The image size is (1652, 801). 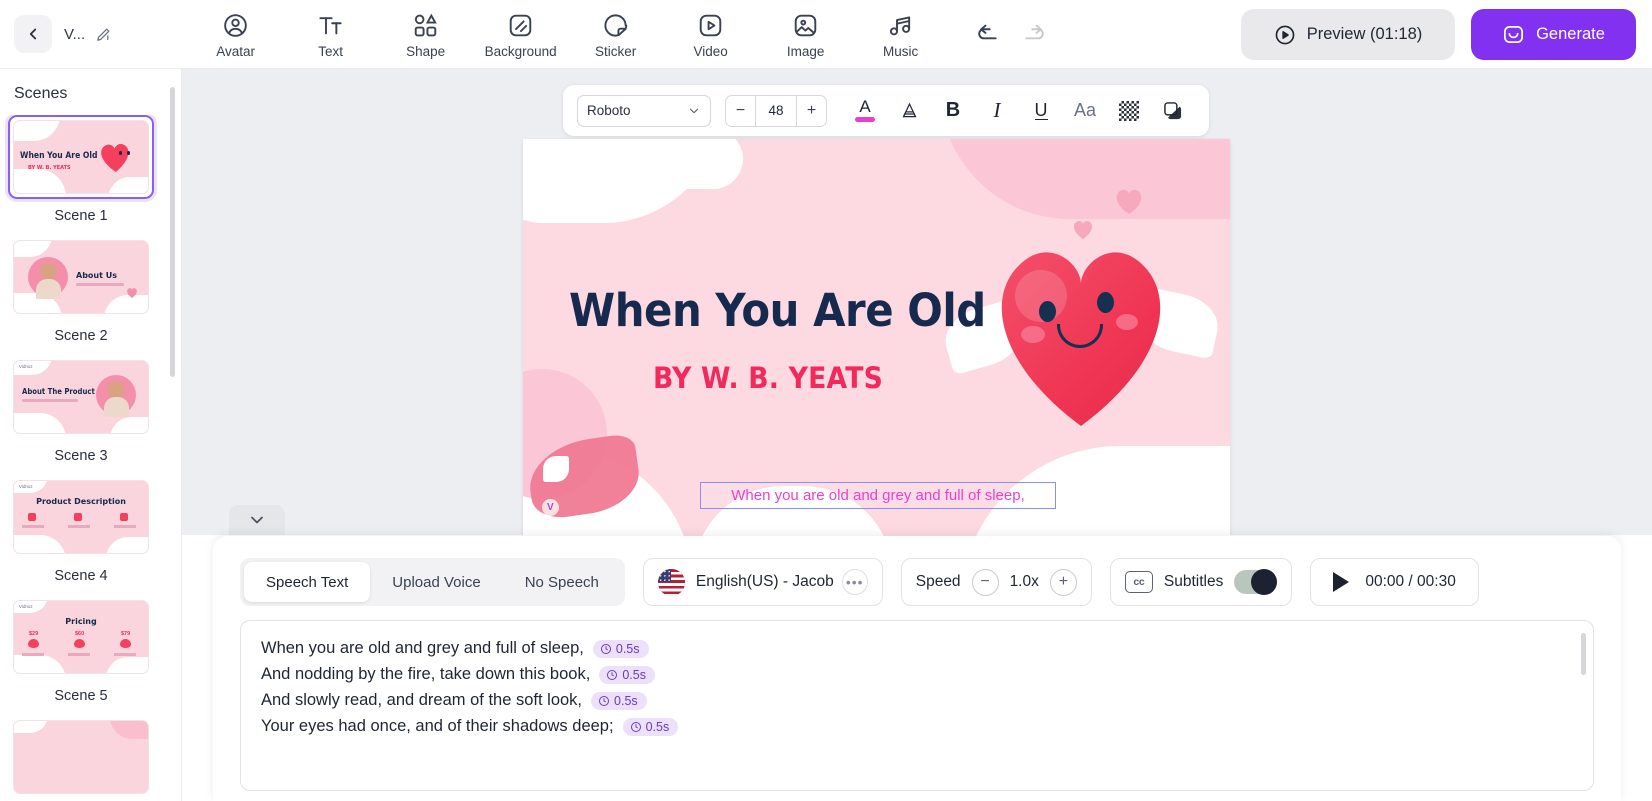 I want to click on tool-image: Image, so click(x=805, y=34).